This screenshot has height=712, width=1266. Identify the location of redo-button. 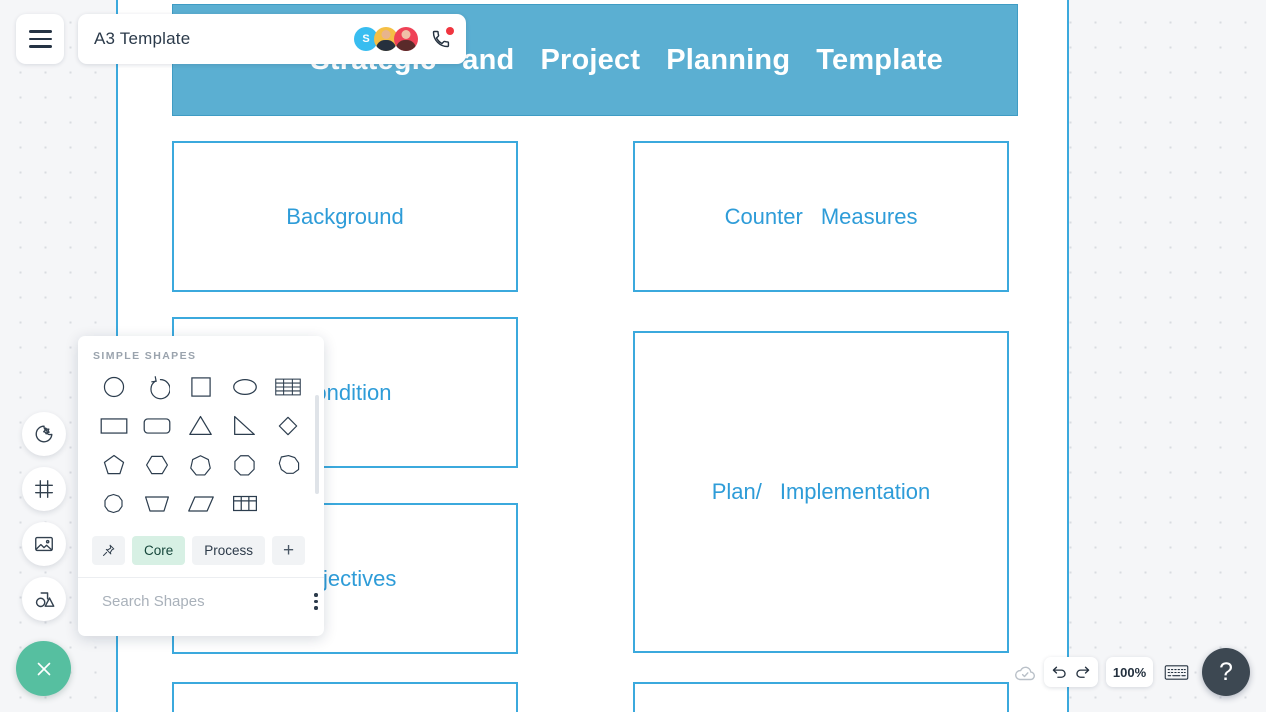
(1082, 672).